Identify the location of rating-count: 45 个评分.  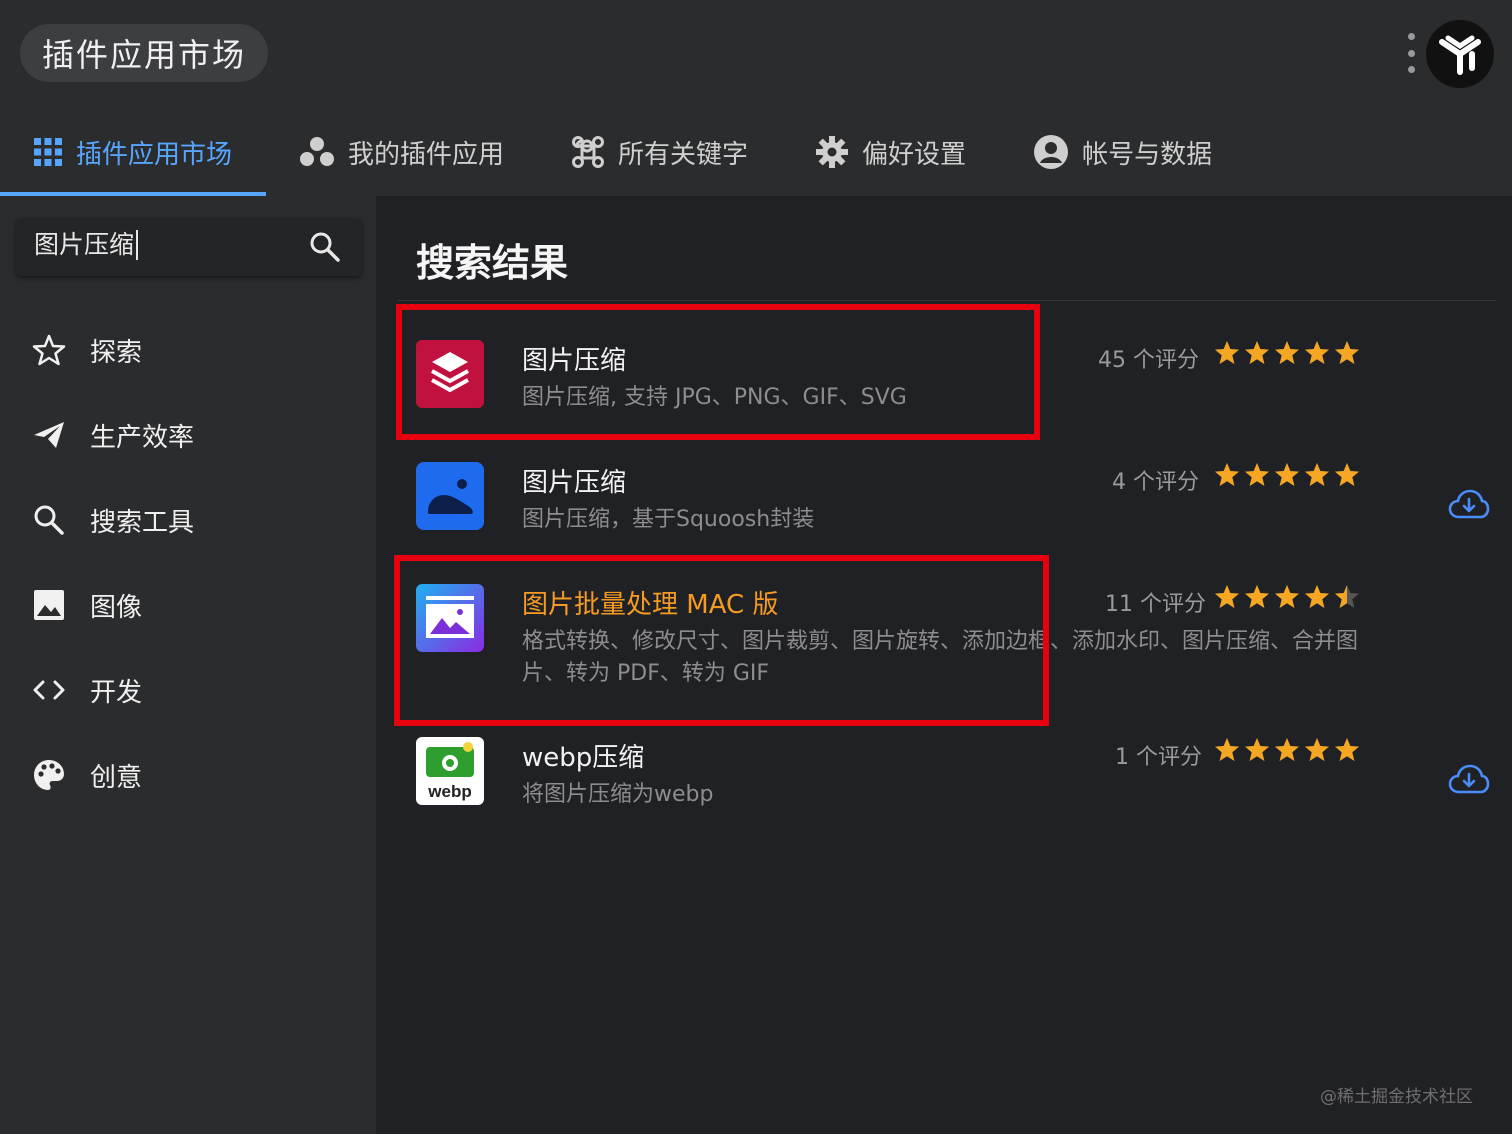
(1148, 360).